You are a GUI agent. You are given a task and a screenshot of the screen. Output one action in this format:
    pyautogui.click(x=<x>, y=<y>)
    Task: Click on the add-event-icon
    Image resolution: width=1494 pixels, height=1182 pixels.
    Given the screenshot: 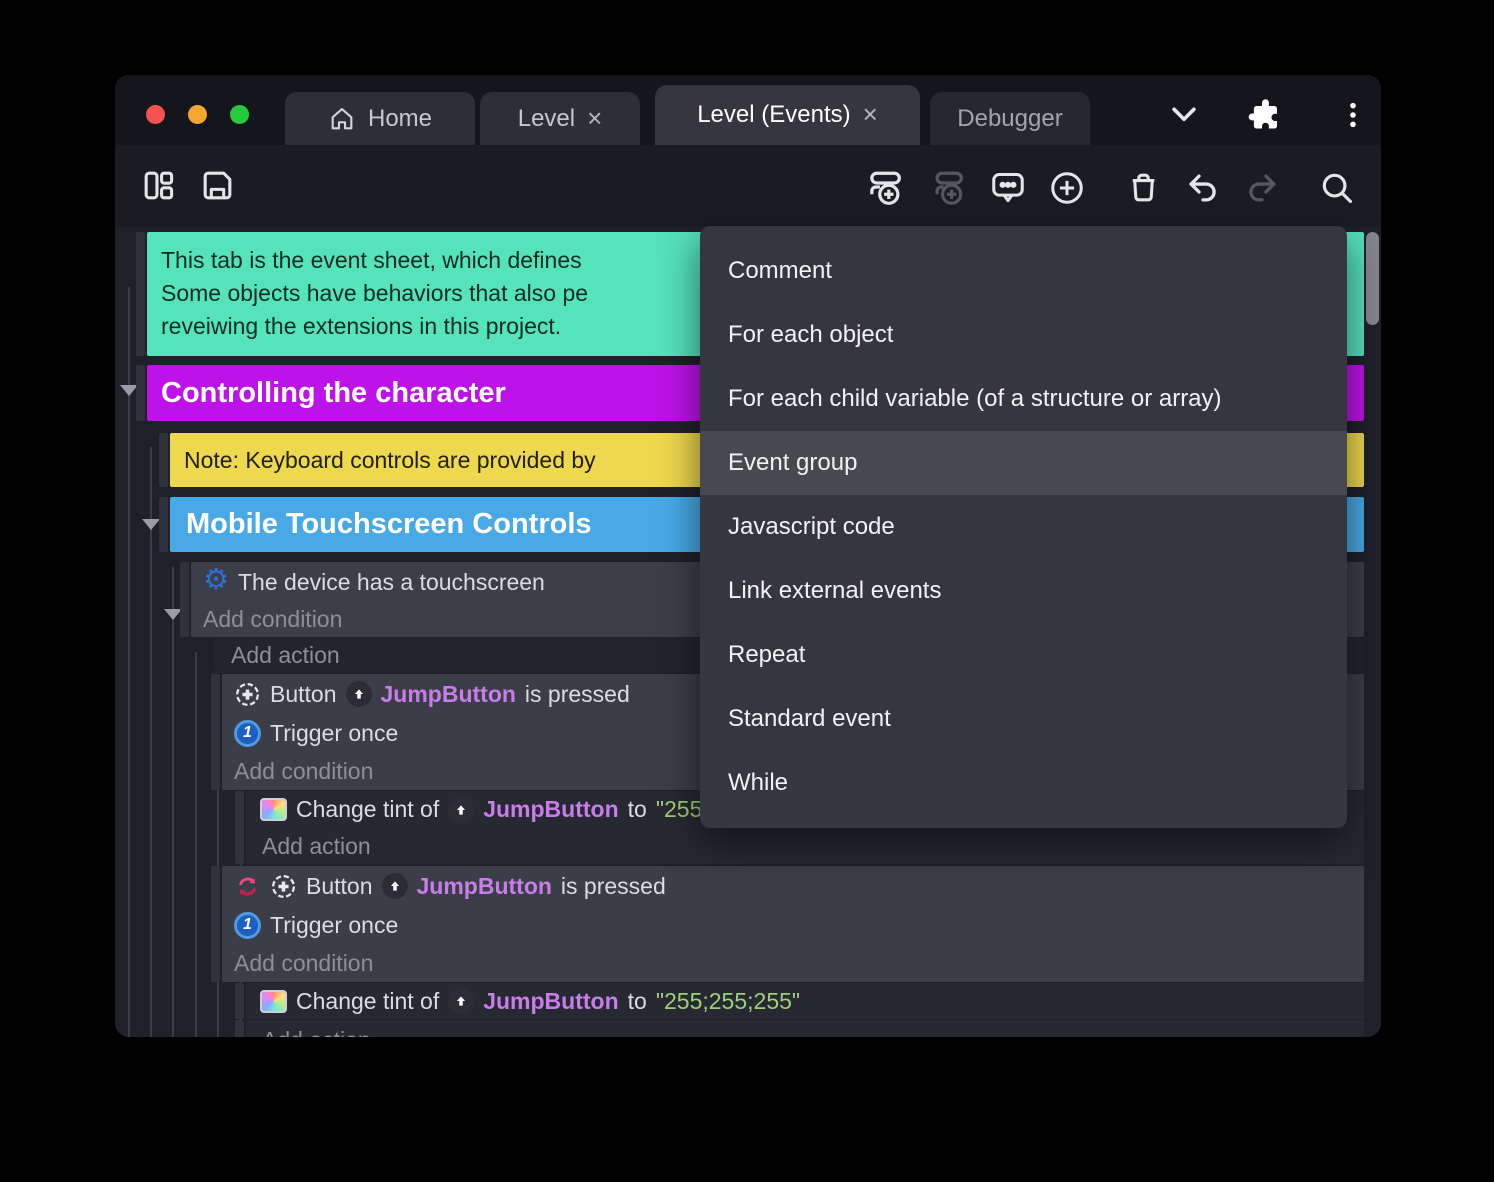 What is the action you would take?
    pyautogui.click(x=885, y=188)
    